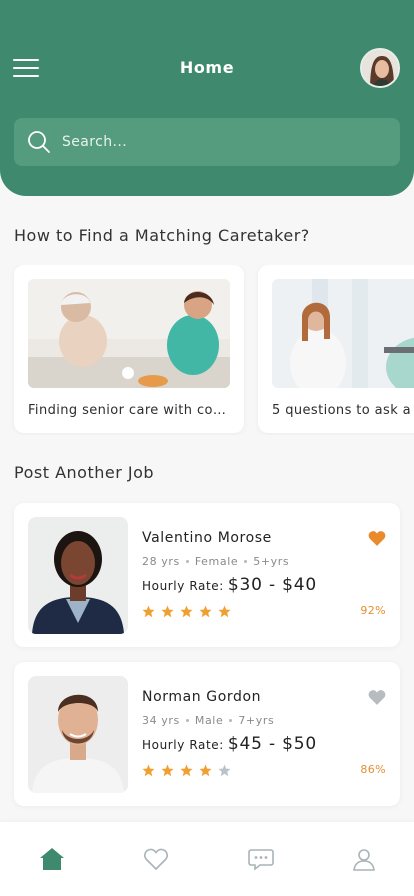  I want to click on caregiver-details: 34 yrs Male 7+yrs, so click(208, 720).